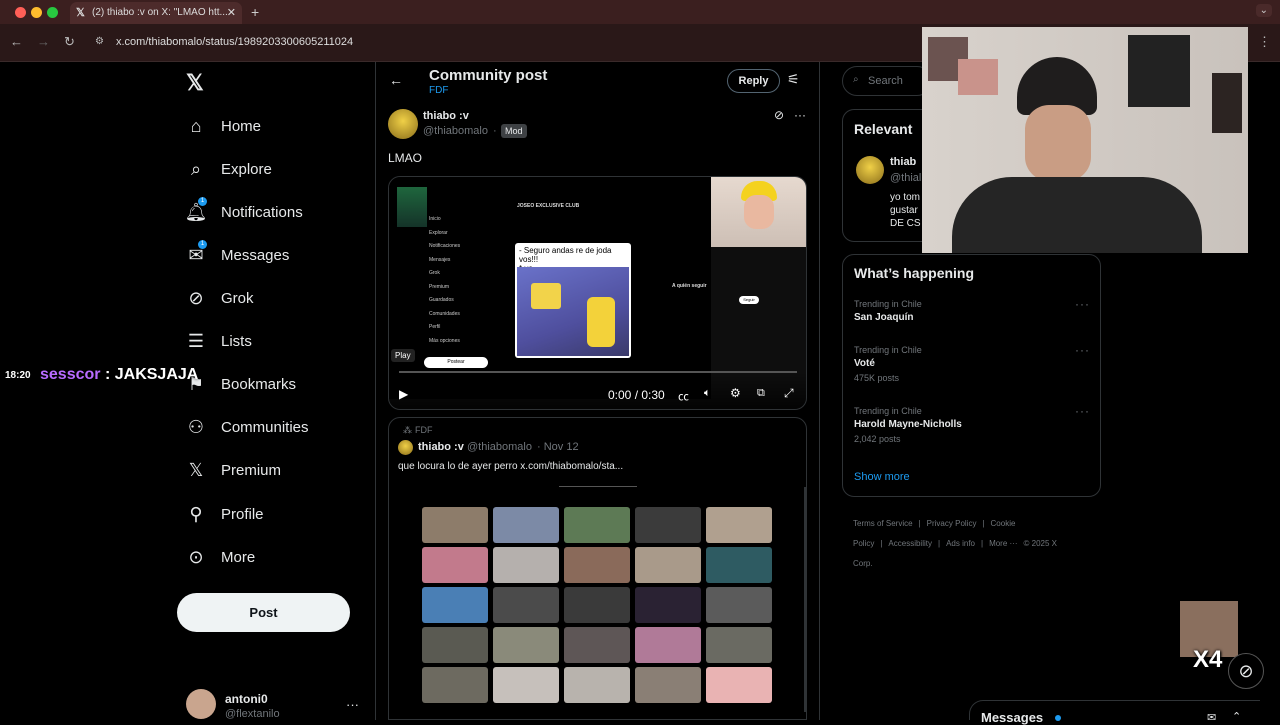 This screenshot has height=725, width=1280. What do you see at coordinates (405, 447) in the screenshot?
I see `quote-avatar` at bounding box center [405, 447].